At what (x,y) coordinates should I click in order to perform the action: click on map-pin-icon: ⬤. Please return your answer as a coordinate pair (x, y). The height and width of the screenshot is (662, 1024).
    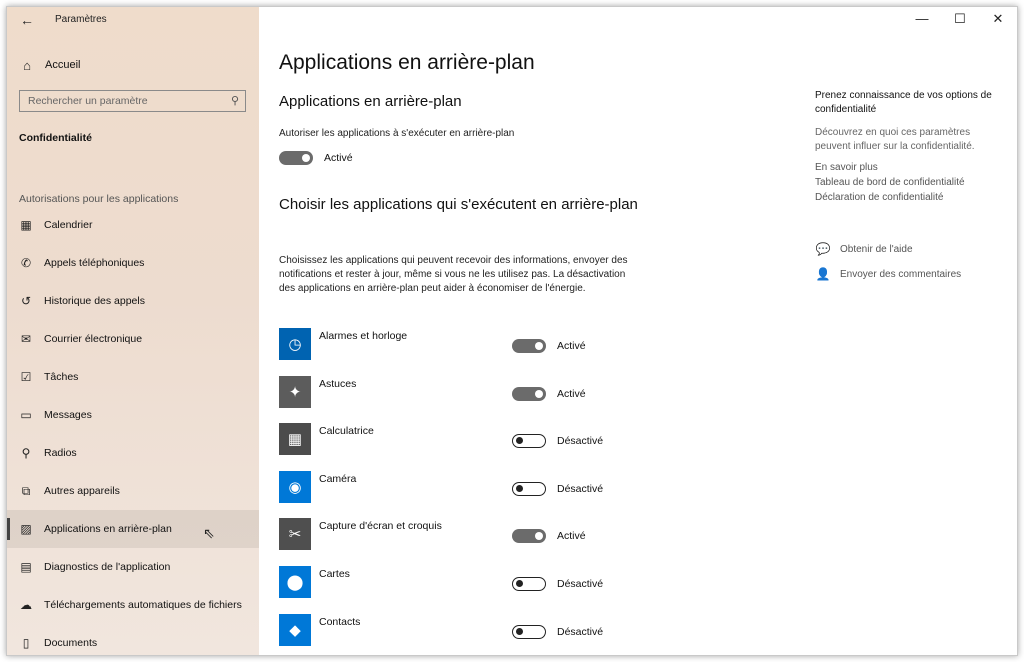
    Looking at the image, I should click on (295, 582).